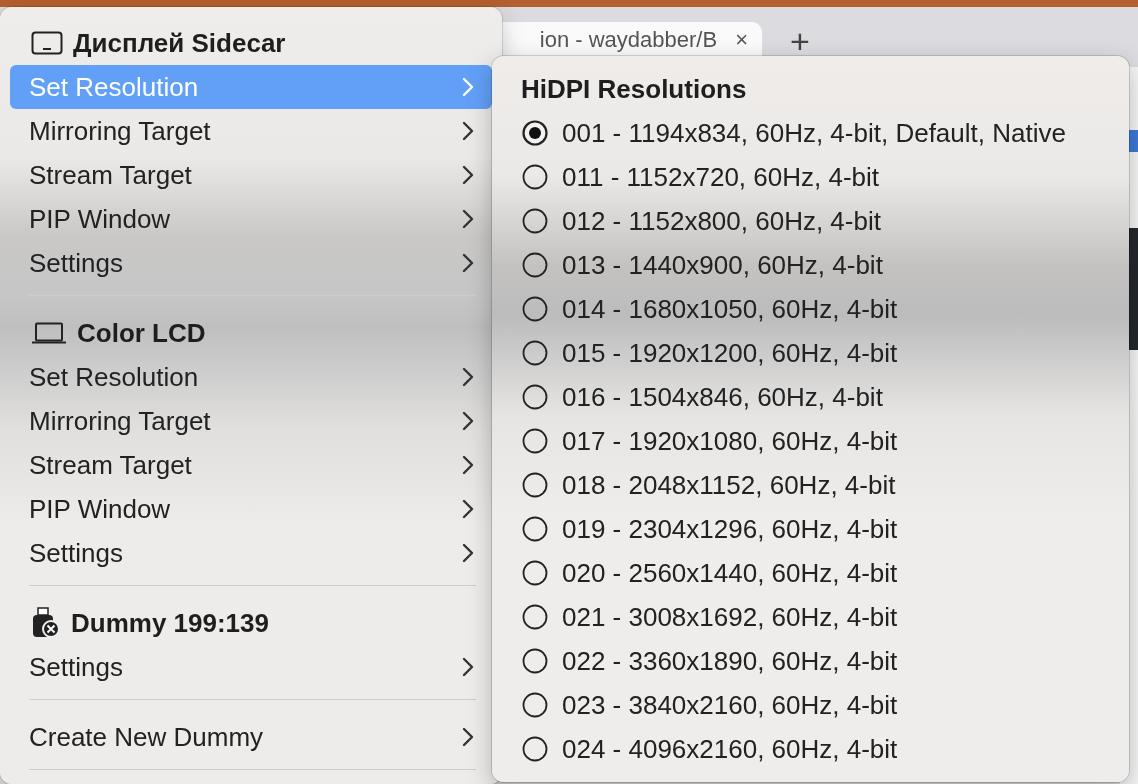 The height and width of the screenshot is (784, 1138). Describe the element at coordinates (730, 441) in the screenshot. I see `resolution-option: 017 - 1920x1080, 60Hz, 4-bit` at that location.